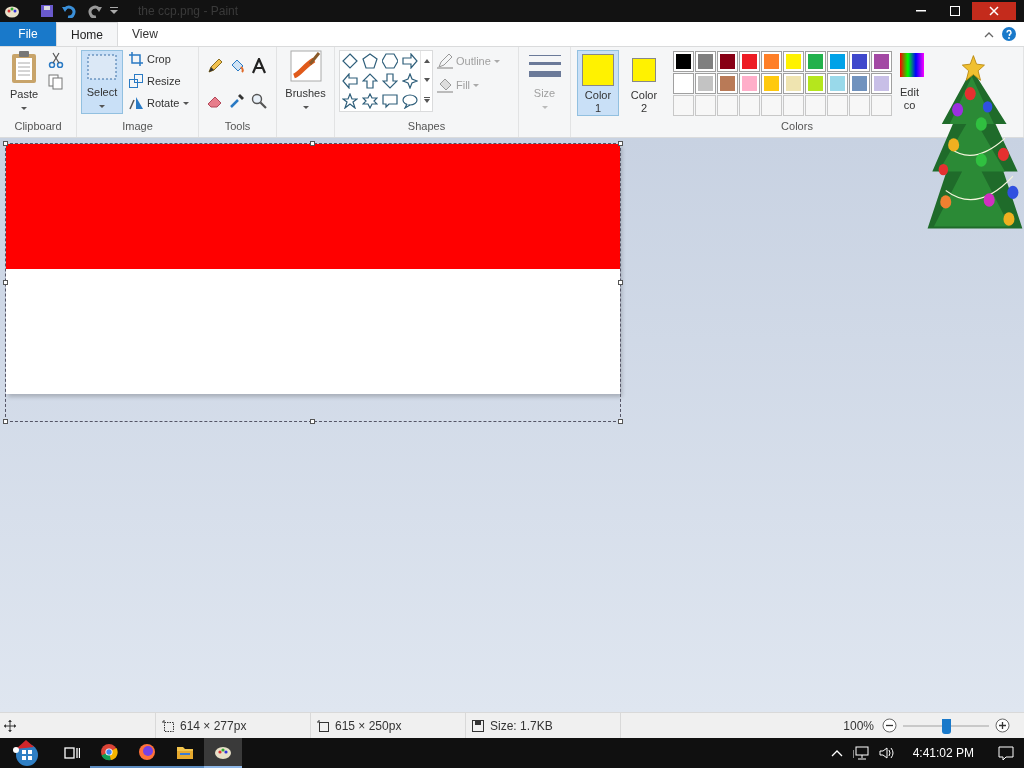 The width and height of the screenshot is (1024, 768). I want to click on brush-icon, so click(305, 66).